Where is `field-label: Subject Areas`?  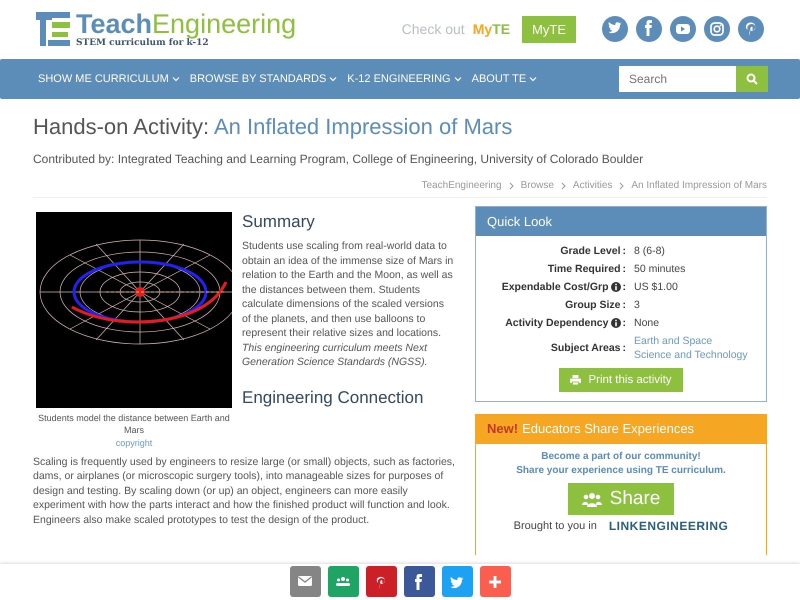
field-label: Subject Areas is located at coordinates (585, 348).